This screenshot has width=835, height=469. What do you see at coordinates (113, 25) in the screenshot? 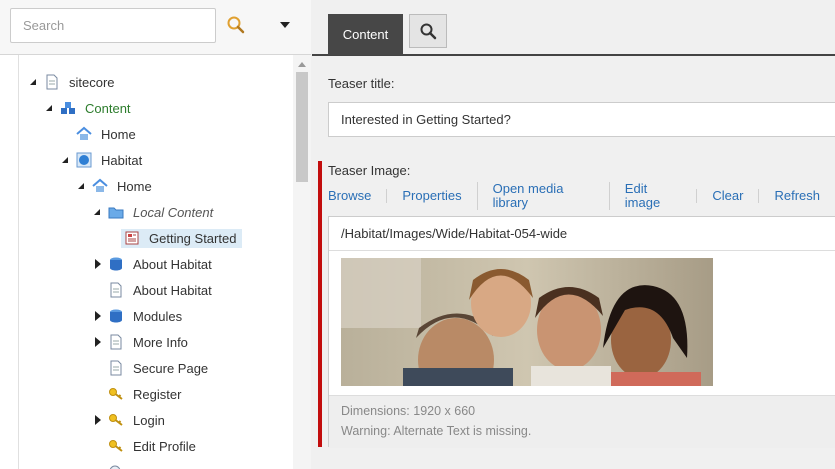
I see `search-input` at bounding box center [113, 25].